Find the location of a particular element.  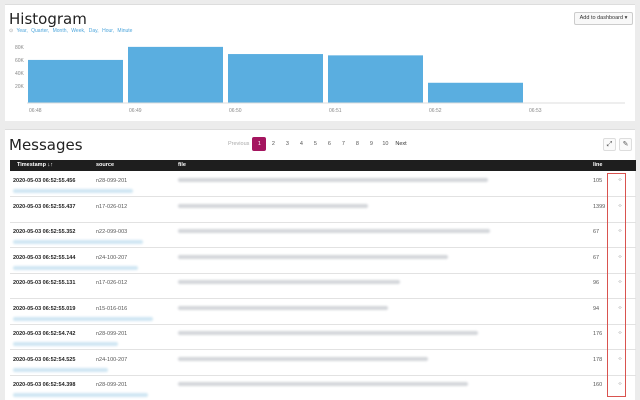

pagination-page: 6 is located at coordinates (329, 144).